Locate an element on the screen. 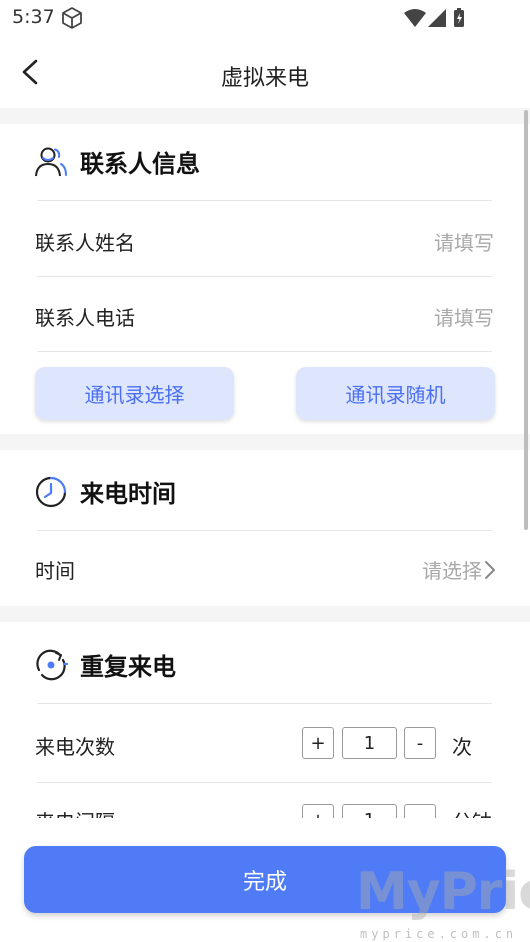 The height and width of the screenshot is (942, 530). contact-phone-label: 联系人电话 is located at coordinates (85, 318).